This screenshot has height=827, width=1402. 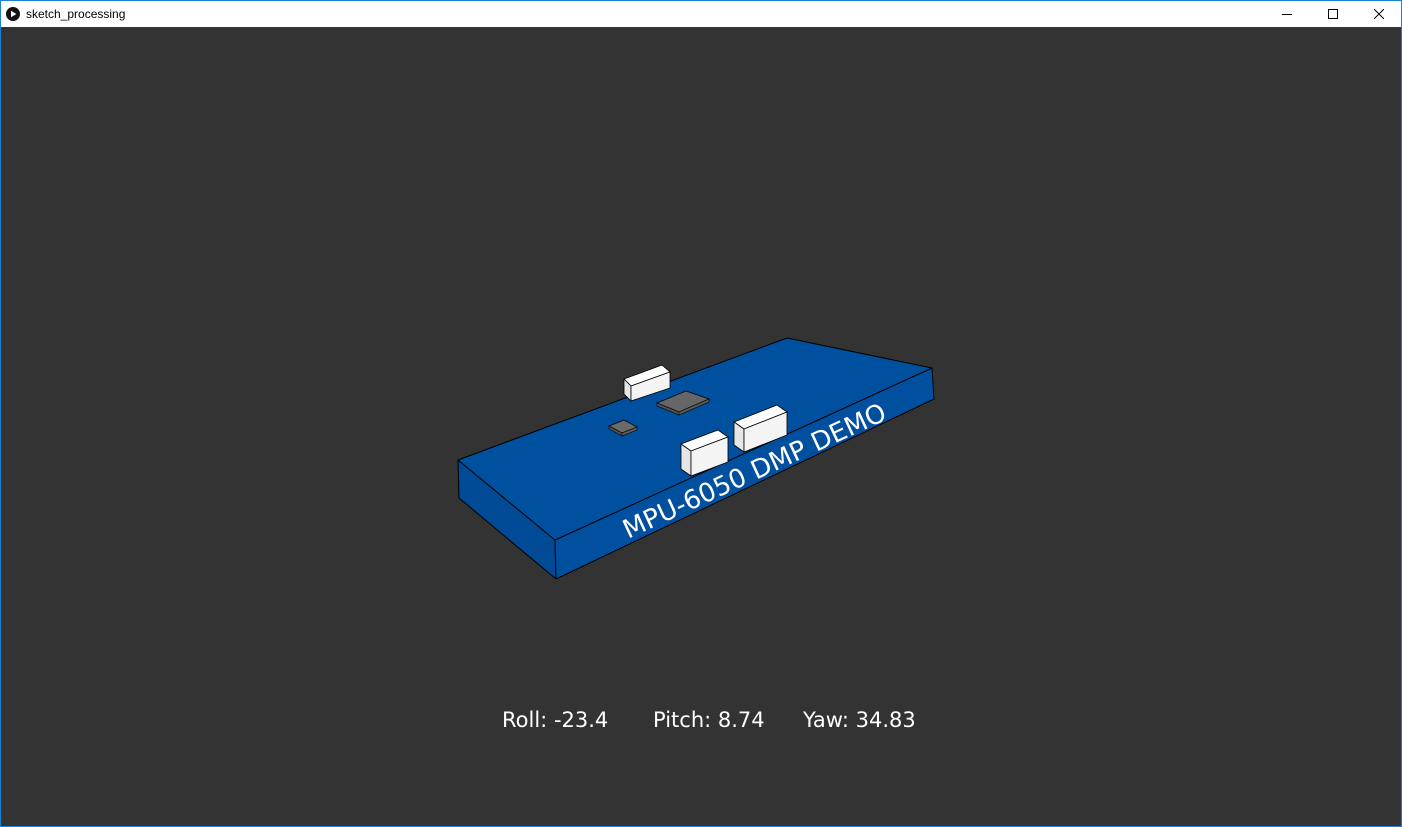 What do you see at coordinates (76, 14) in the screenshot?
I see `window-title: sketch_processing` at bounding box center [76, 14].